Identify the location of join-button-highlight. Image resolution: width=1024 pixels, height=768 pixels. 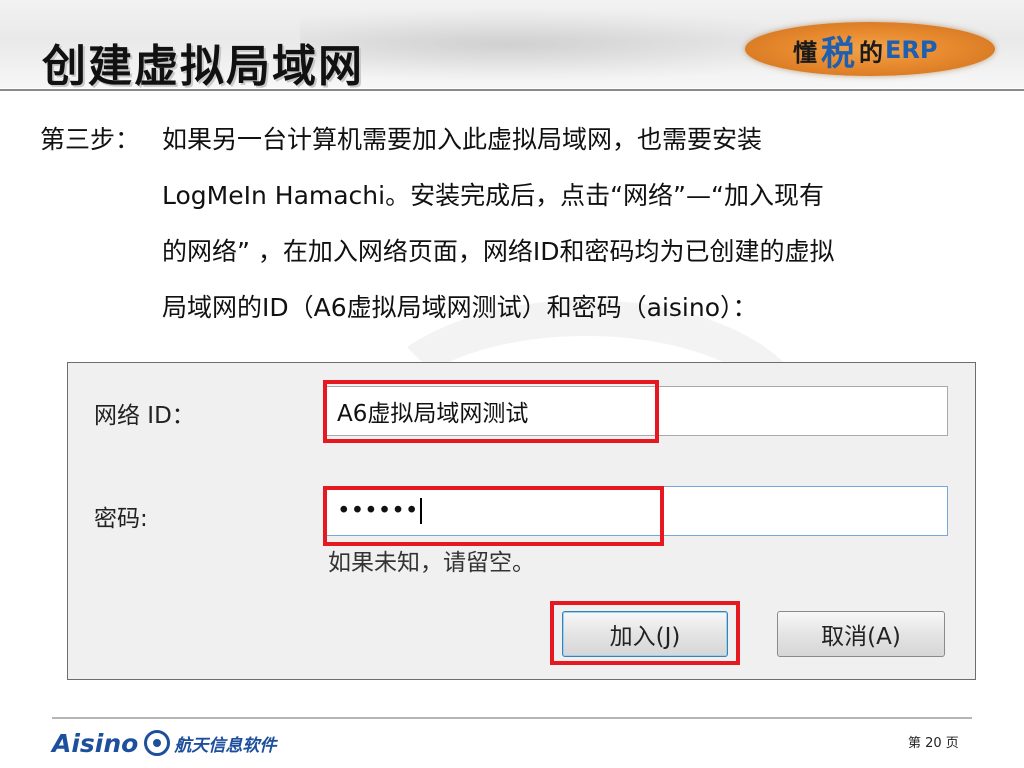
(645, 633).